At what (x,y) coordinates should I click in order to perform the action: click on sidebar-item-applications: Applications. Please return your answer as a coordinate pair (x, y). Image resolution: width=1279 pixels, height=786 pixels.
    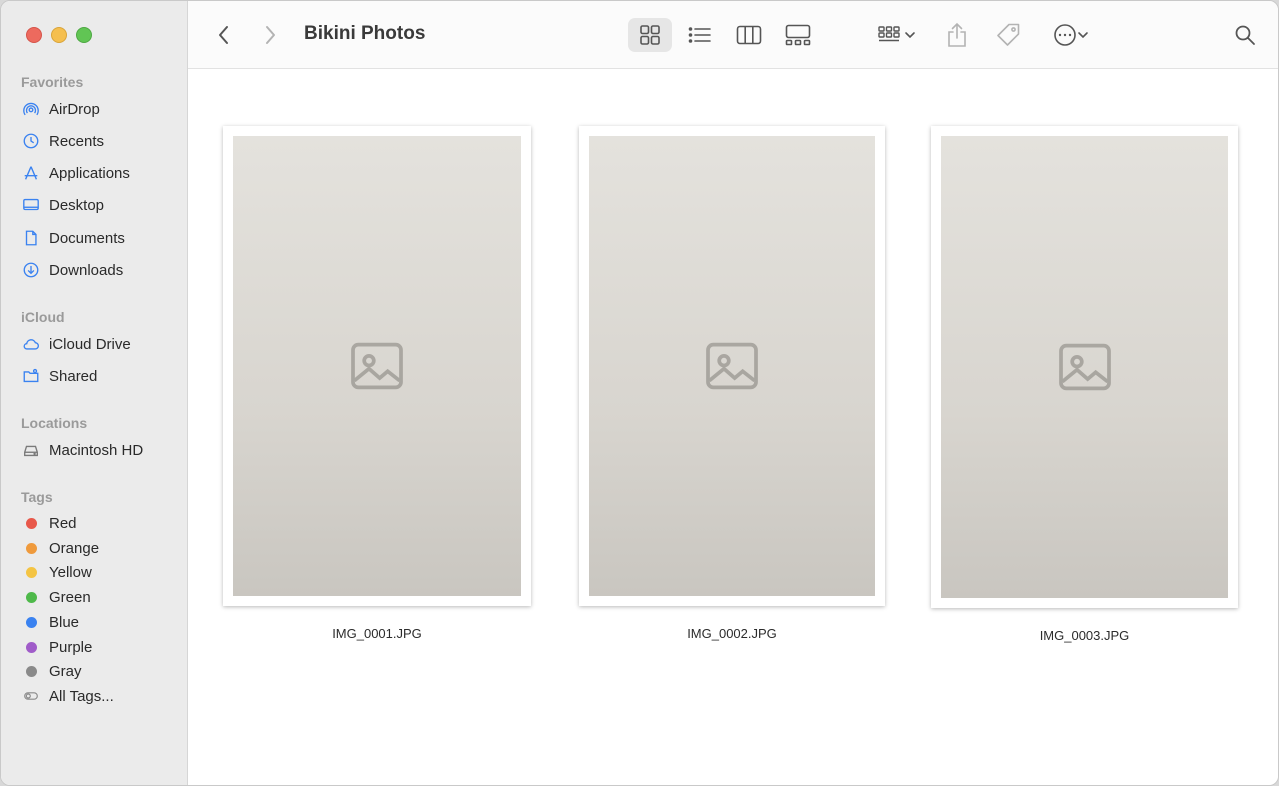
    Looking at the image, I should click on (75, 173).